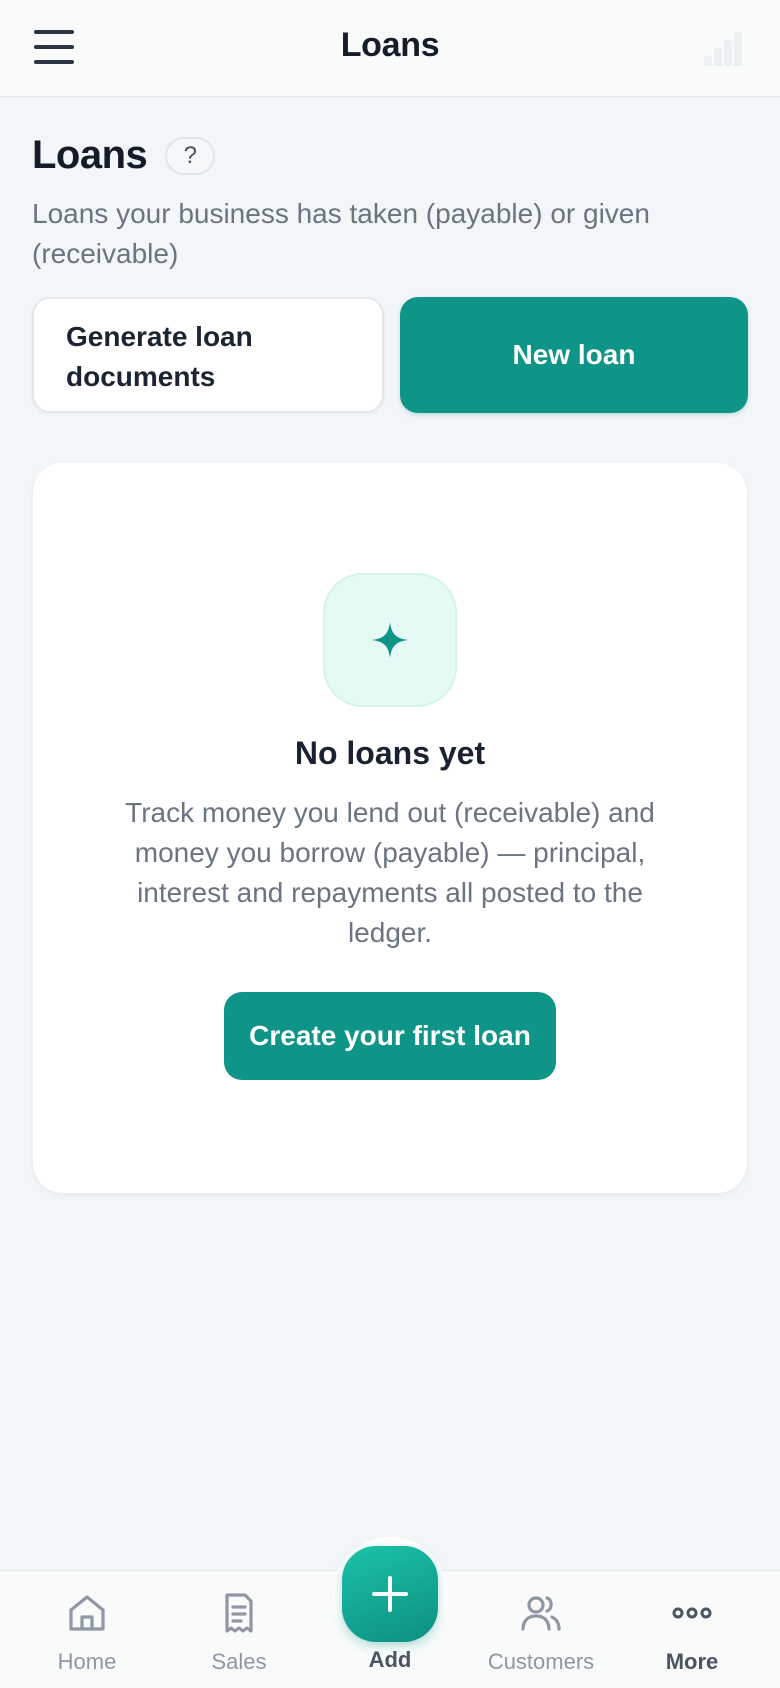  Describe the element at coordinates (390, 753) in the screenshot. I see `empty-state-title: No loans yet` at that location.